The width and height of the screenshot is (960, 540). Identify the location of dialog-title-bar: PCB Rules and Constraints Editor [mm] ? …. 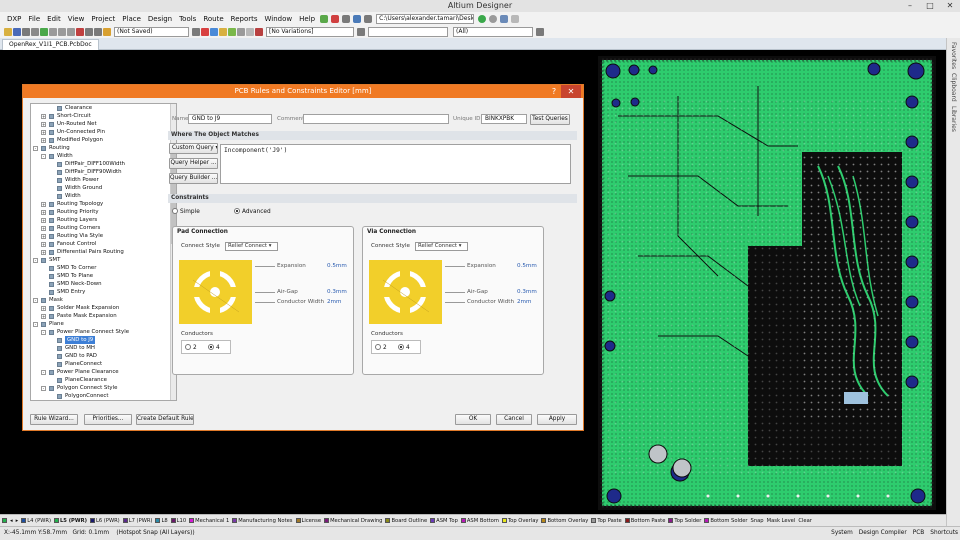
(303, 91).